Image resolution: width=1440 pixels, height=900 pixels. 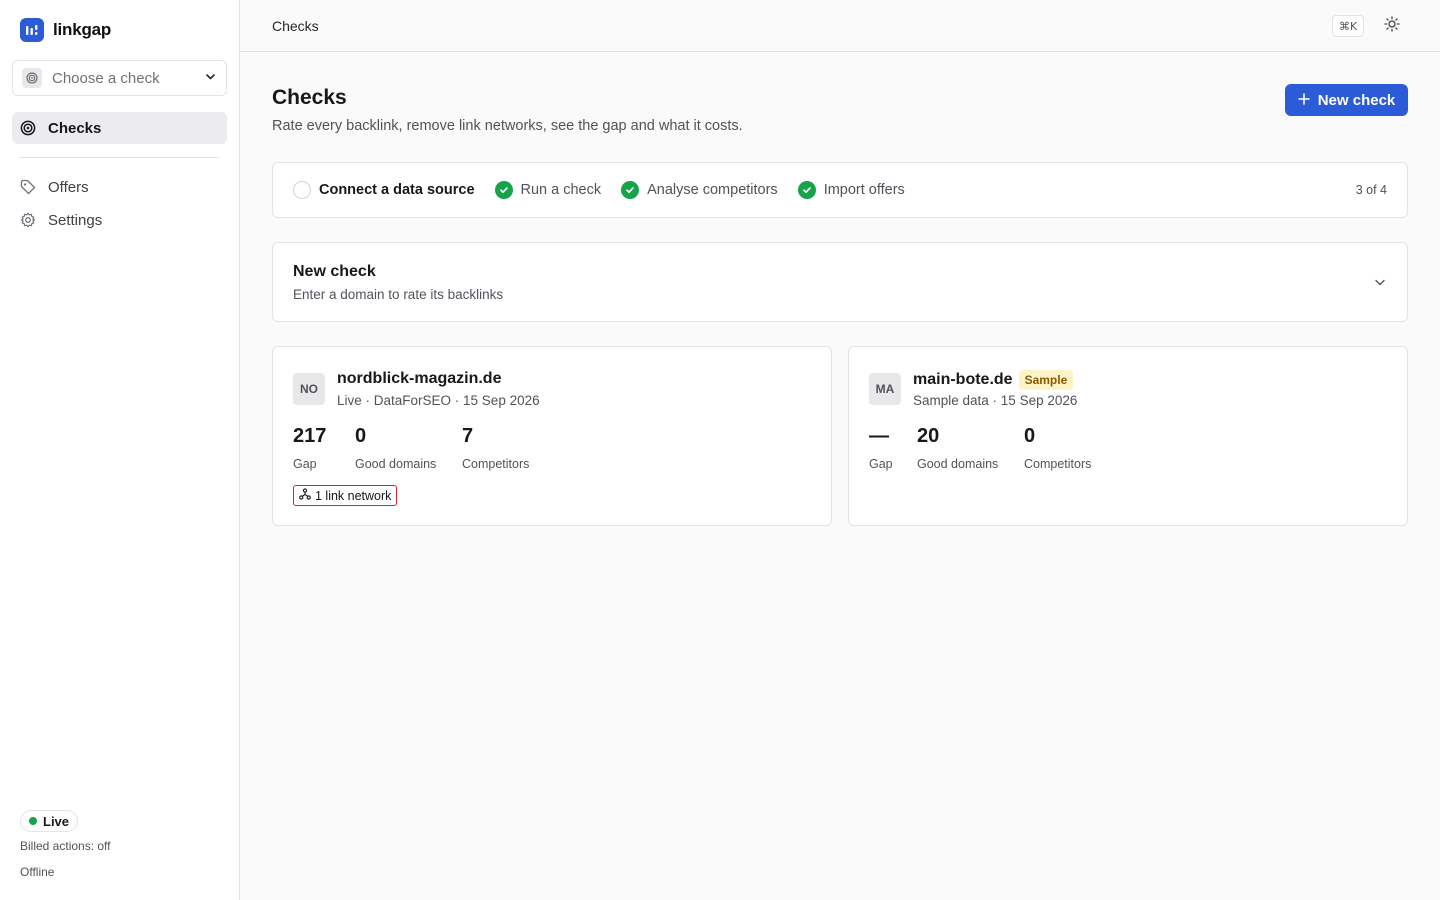 What do you see at coordinates (879, 436) in the screenshot?
I see `stat-value: —` at bounding box center [879, 436].